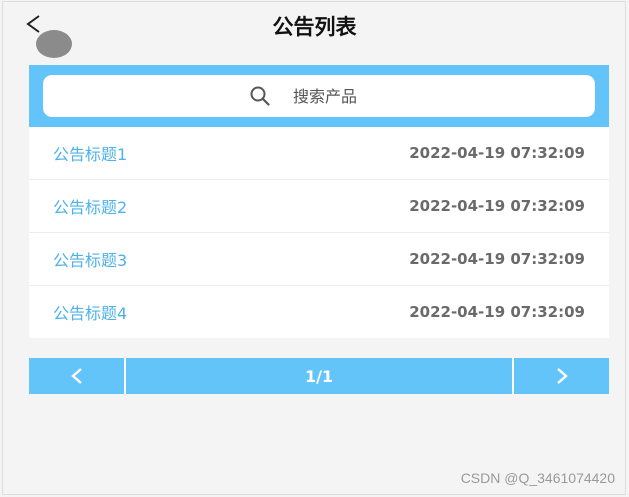 The width and height of the screenshot is (629, 497). What do you see at coordinates (90, 312) in the screenshot?
I see `announcement-title: 公告标题4` at bounding box center [90, 312].